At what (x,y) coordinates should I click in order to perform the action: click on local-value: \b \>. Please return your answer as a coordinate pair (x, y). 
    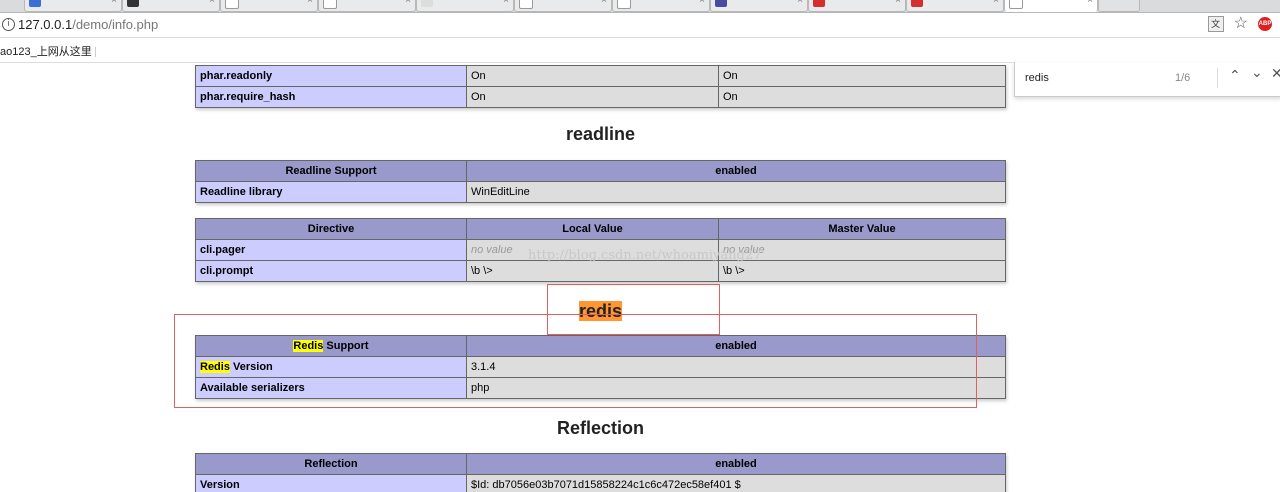
    Looking at the image, I should click on (592, 271).